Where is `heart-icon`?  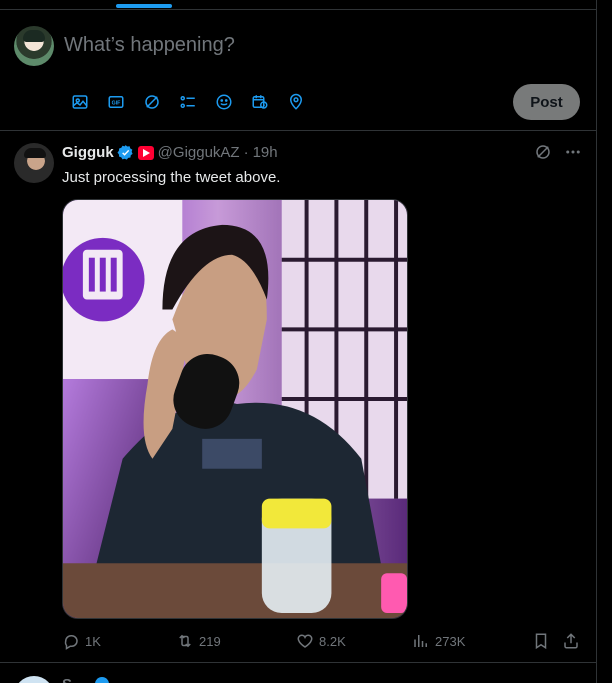 heart-icon is located at coordinates (305, 641).